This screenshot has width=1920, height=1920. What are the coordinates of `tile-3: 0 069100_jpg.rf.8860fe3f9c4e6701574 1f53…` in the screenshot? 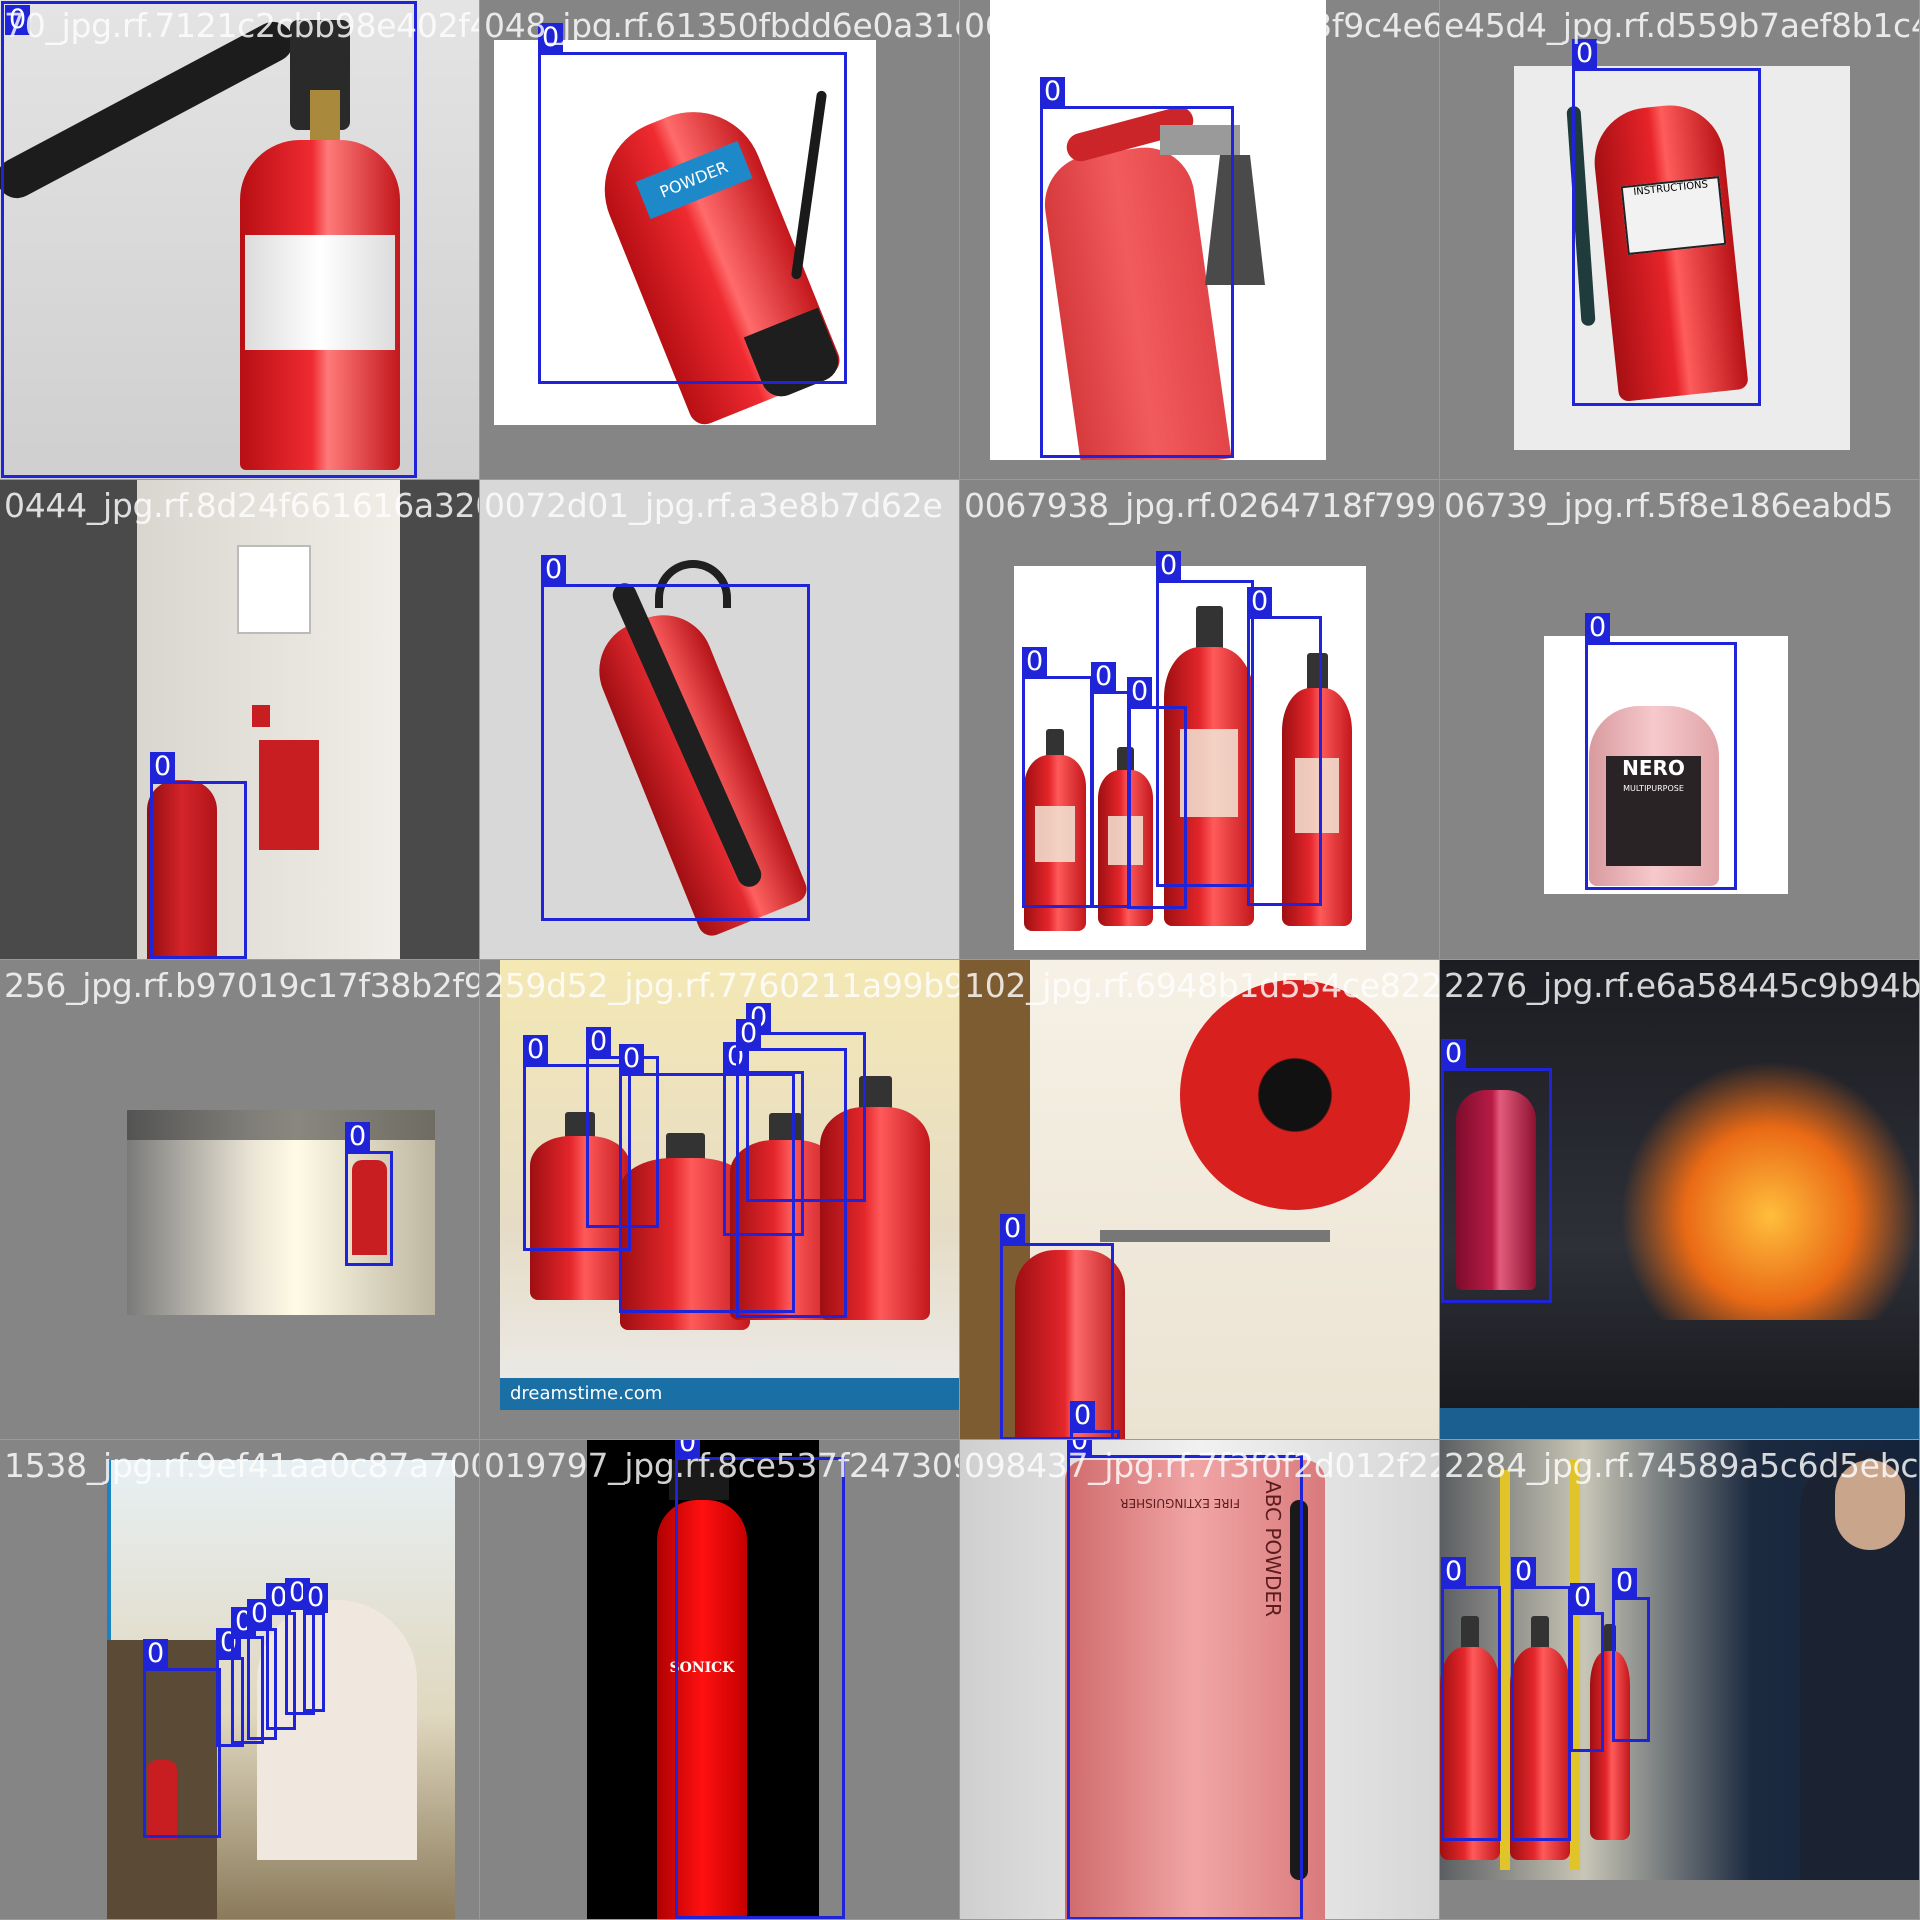 It's located at (1200, 240).